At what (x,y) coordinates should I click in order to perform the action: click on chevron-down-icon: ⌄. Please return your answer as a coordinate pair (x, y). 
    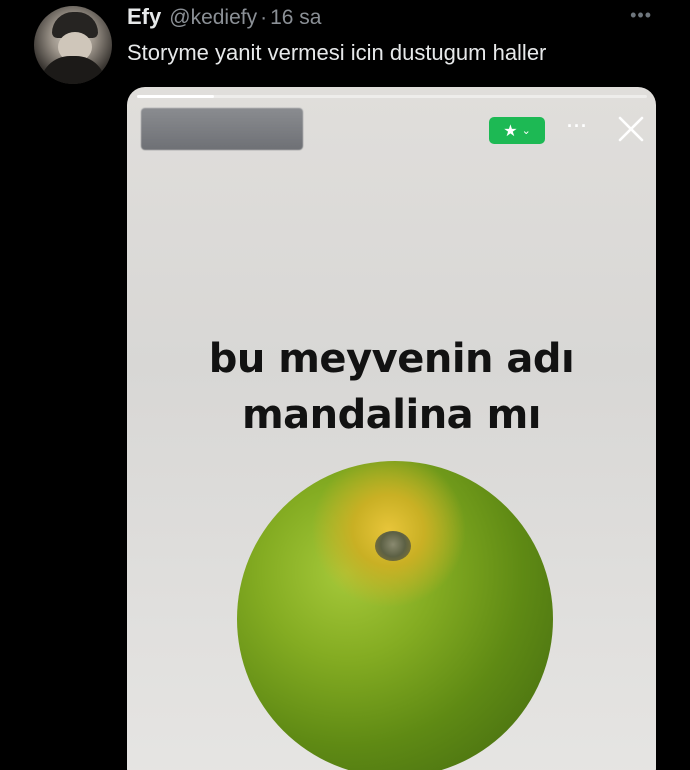
    Looking at the image, I should click on (526, 131).